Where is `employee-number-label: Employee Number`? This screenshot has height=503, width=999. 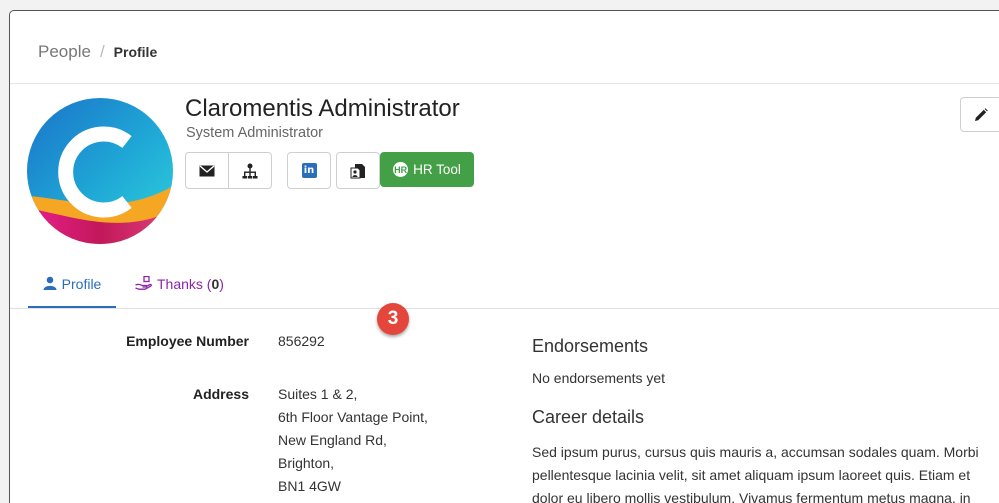 employee-number-label: Employee Number is located at coordinates (187, 341).